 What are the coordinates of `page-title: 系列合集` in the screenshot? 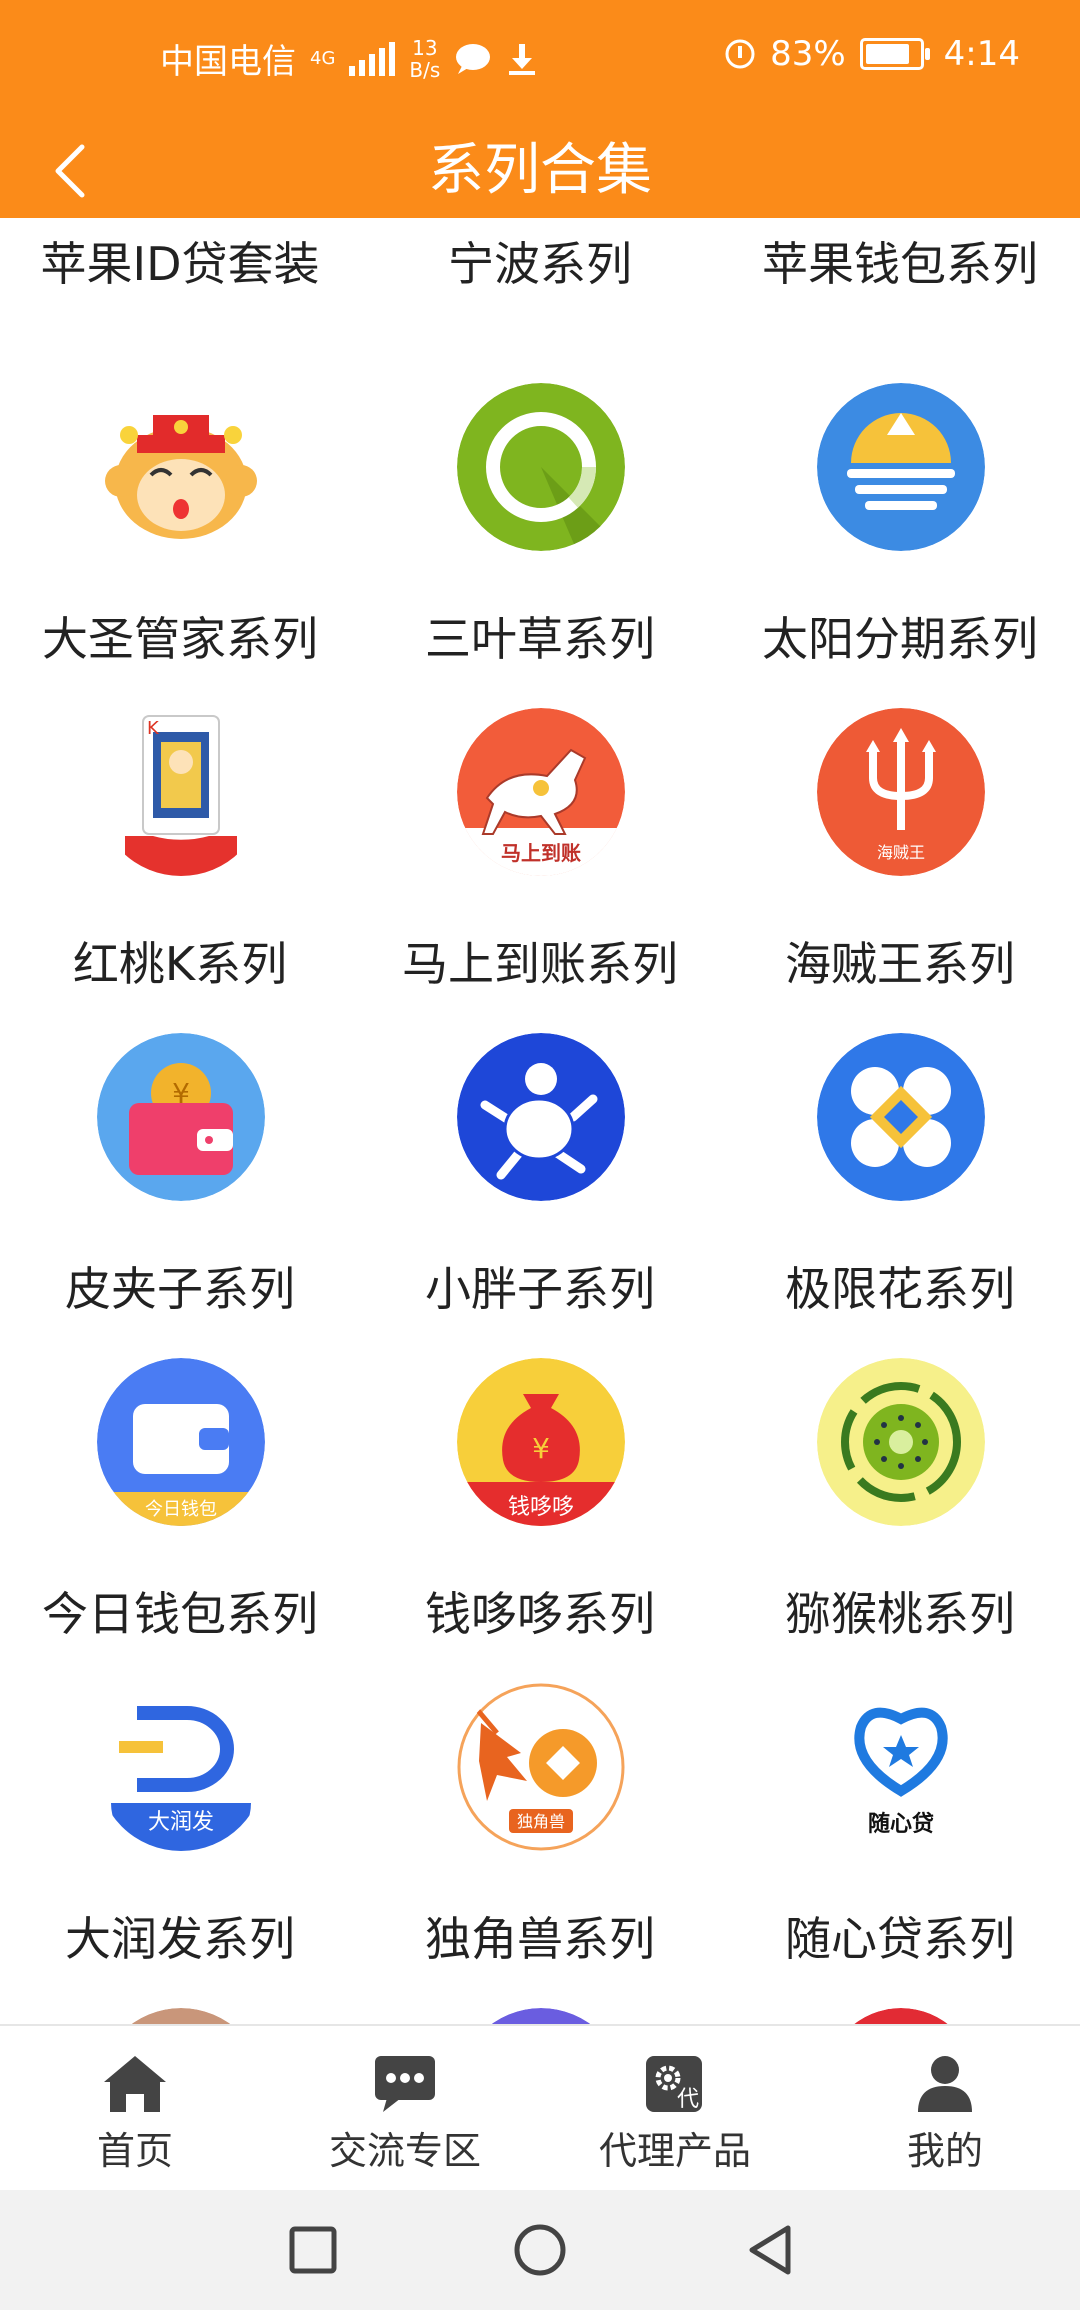 It's located at (540, 170).